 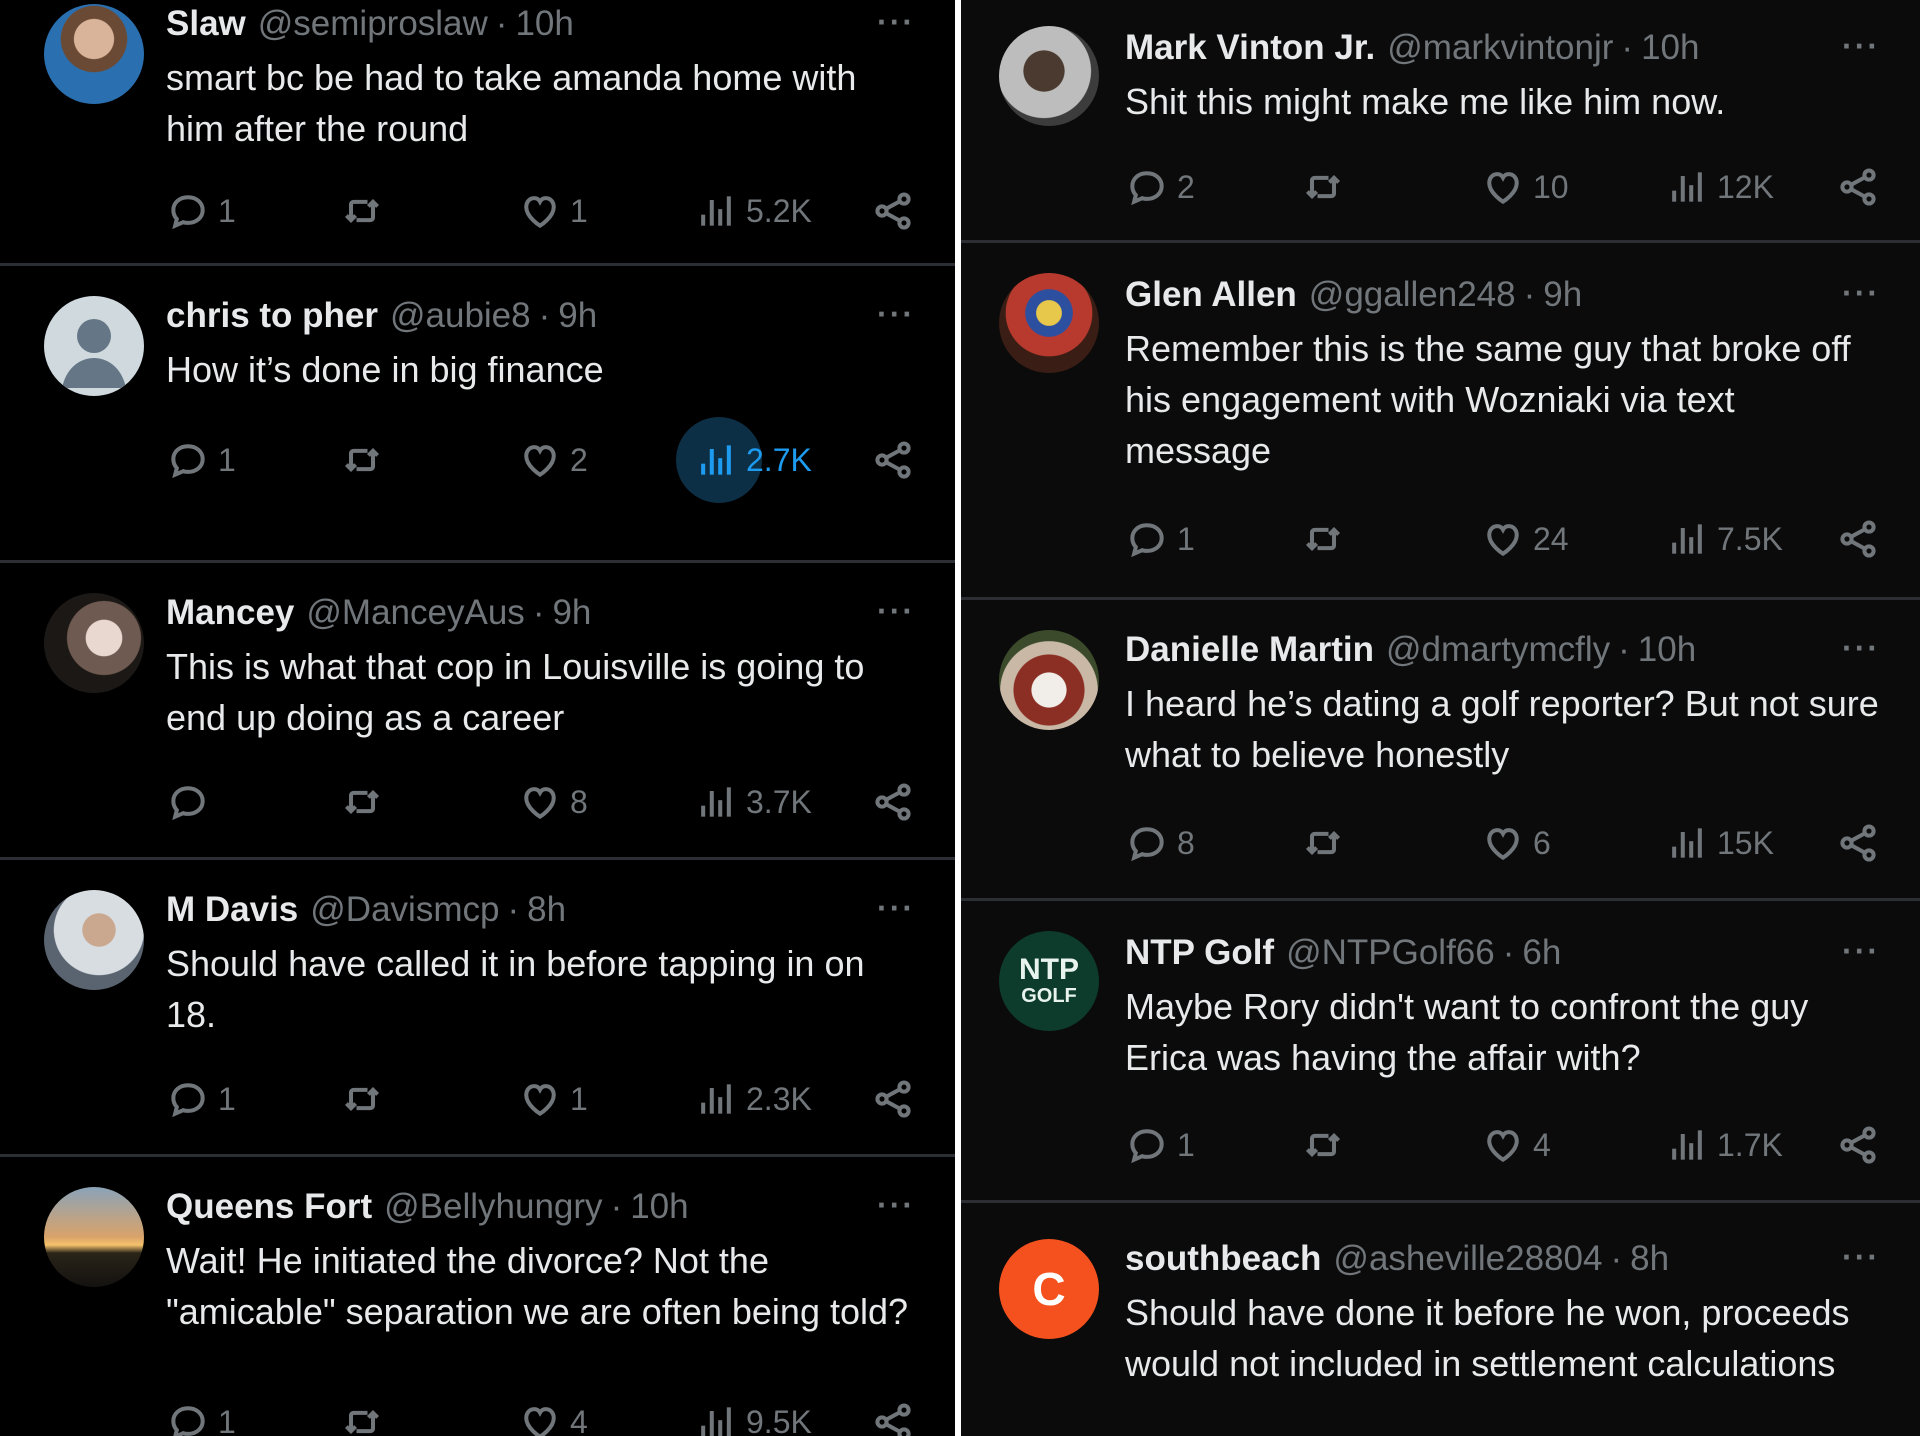 What do you see at coordinates (1541, 953) in the screenshot?
I see `timestamp: 6h` at bounding box center [1541, 953].